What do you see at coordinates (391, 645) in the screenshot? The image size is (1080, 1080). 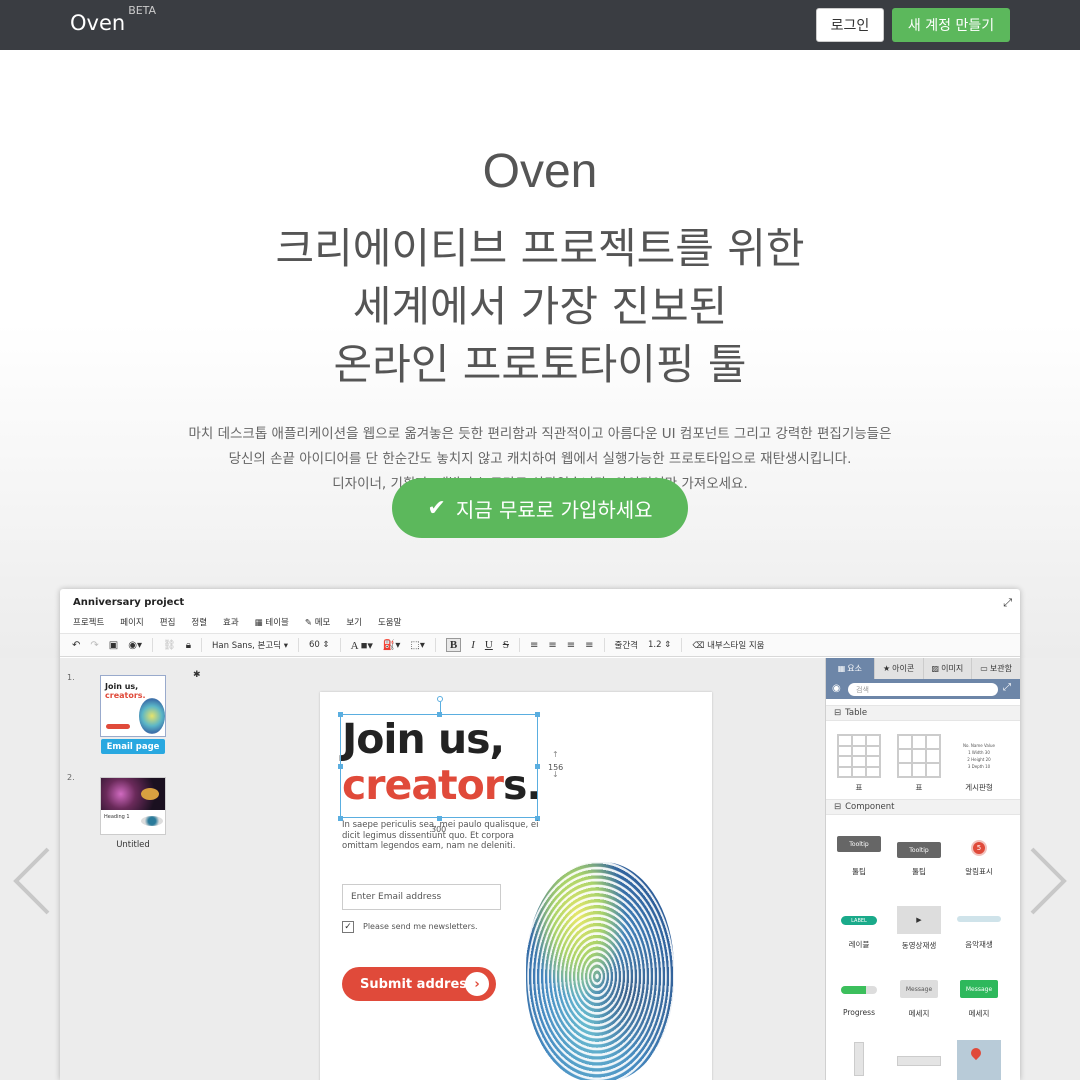 I see `paint-icon: ⛽▾` at bounding box center [391, 645].